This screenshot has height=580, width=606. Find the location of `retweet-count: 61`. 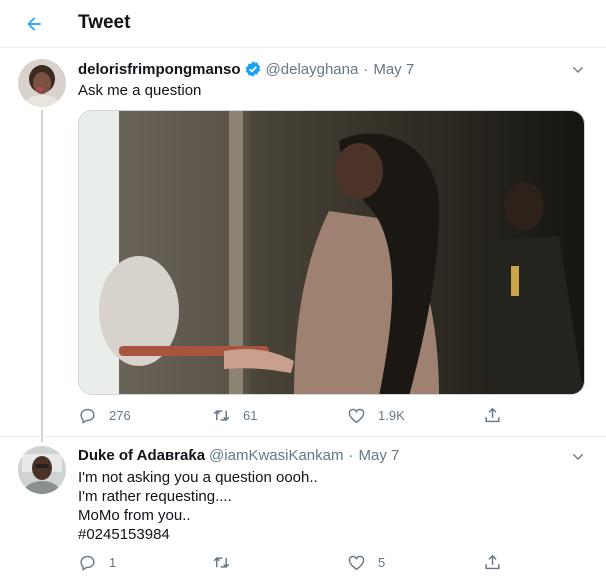

retweet-count: 61 is located at coordinates (250, 415).